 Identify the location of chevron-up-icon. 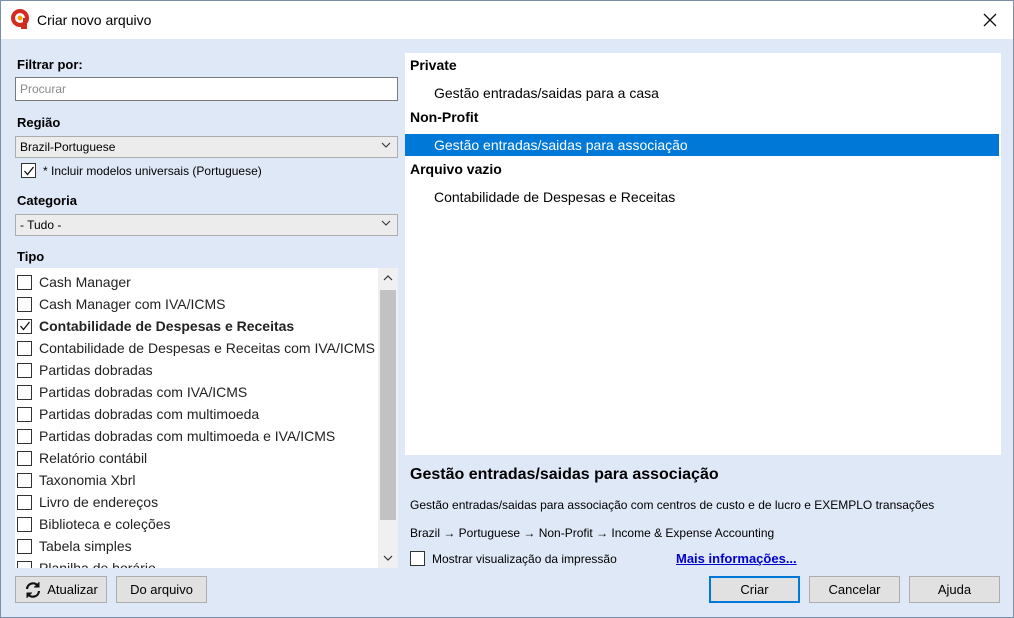
(388, 278).